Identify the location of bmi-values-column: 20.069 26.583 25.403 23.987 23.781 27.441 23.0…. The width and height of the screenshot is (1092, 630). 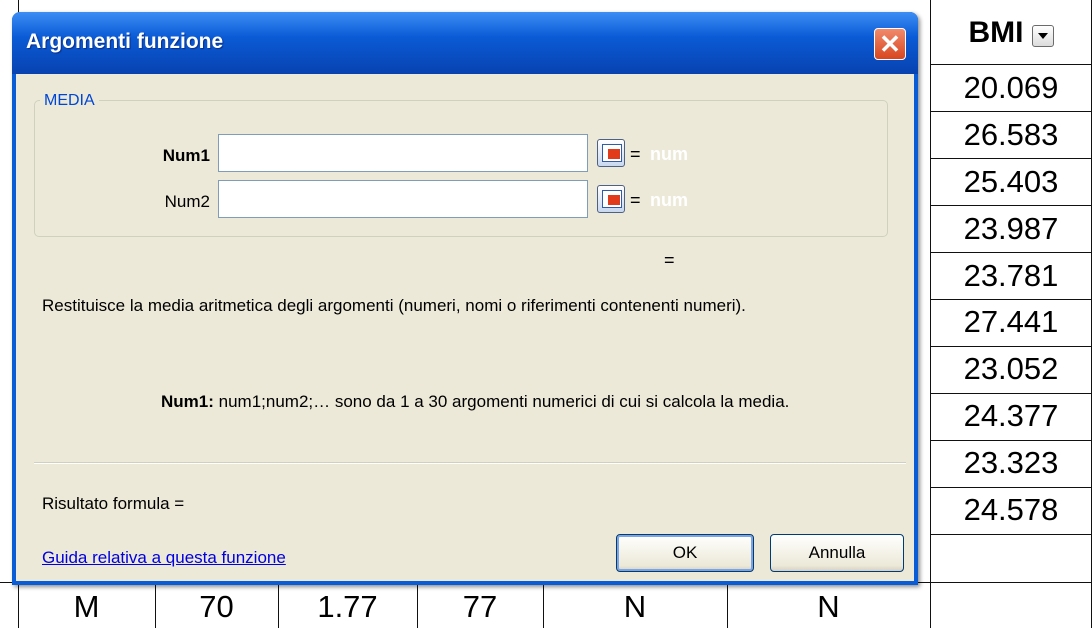
(1011, 299).